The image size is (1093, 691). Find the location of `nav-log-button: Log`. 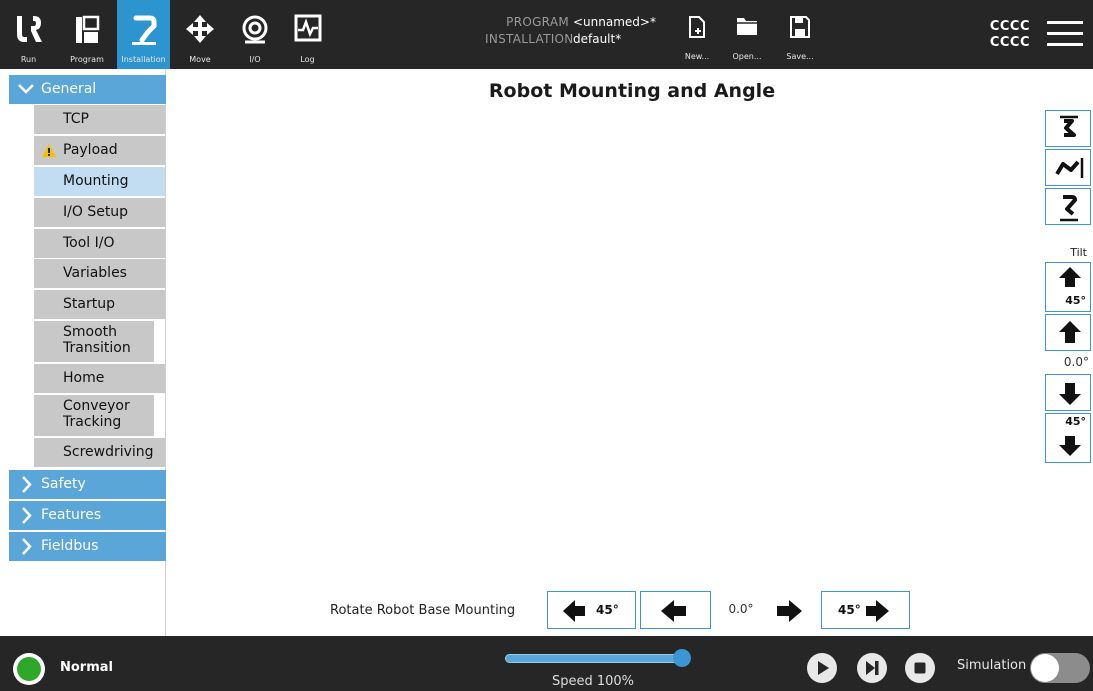

nav-log-button: Log is located at coordinates (307, 34).